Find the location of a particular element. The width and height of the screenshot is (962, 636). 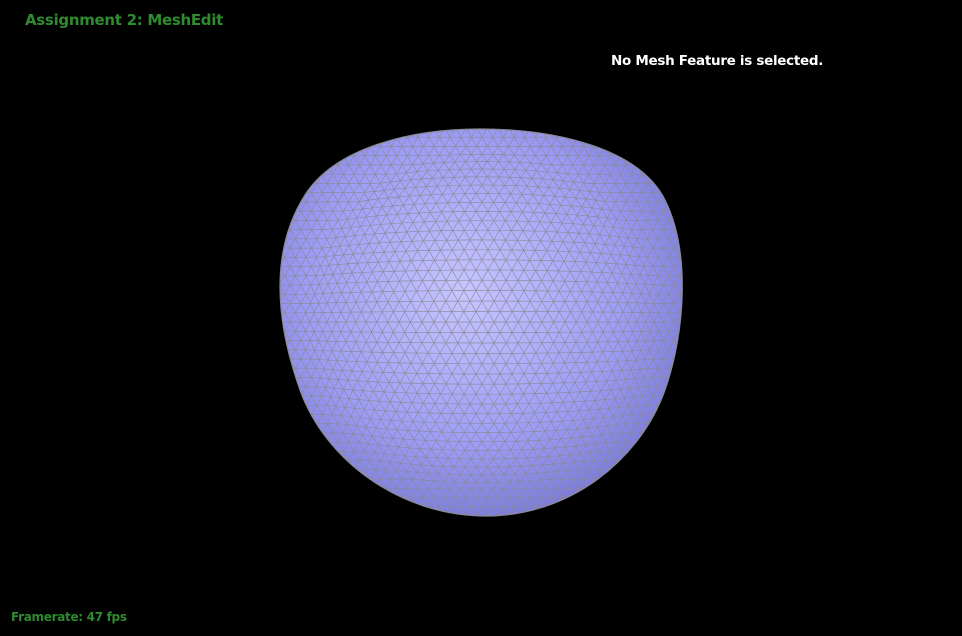

selection-status-text: No Mesh Feature is selected. is located at coordinates (717, 61).